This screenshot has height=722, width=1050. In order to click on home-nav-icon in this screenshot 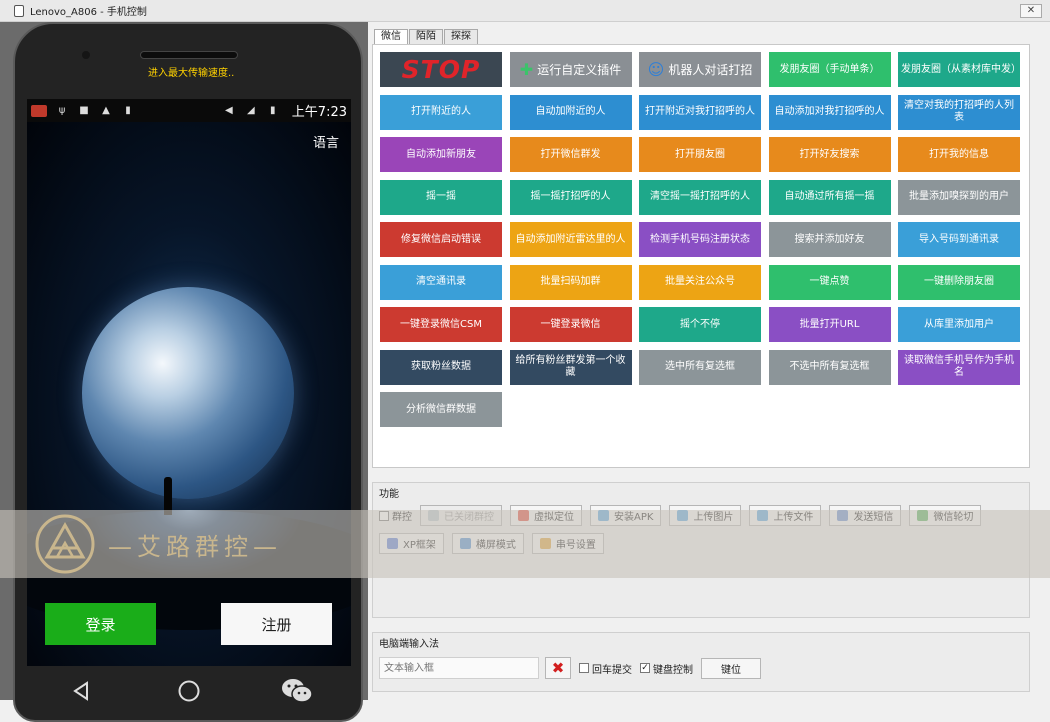, I will do `click(189, 691)`.